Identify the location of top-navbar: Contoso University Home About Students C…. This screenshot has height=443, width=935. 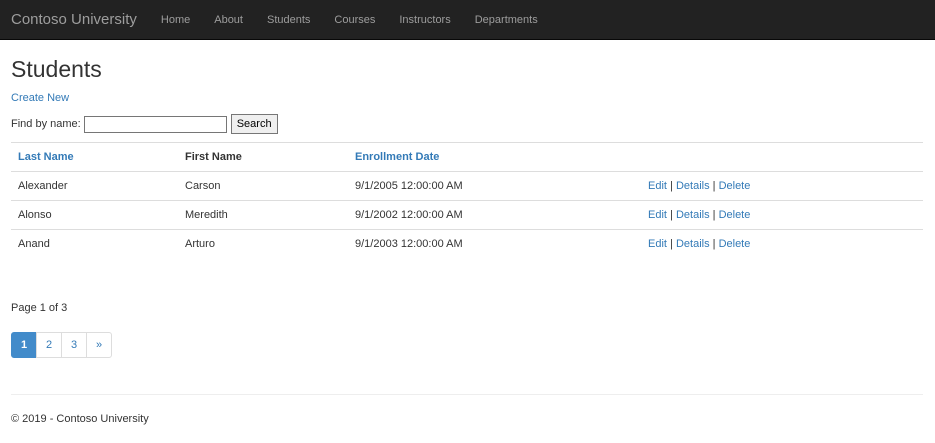
(467, 20).